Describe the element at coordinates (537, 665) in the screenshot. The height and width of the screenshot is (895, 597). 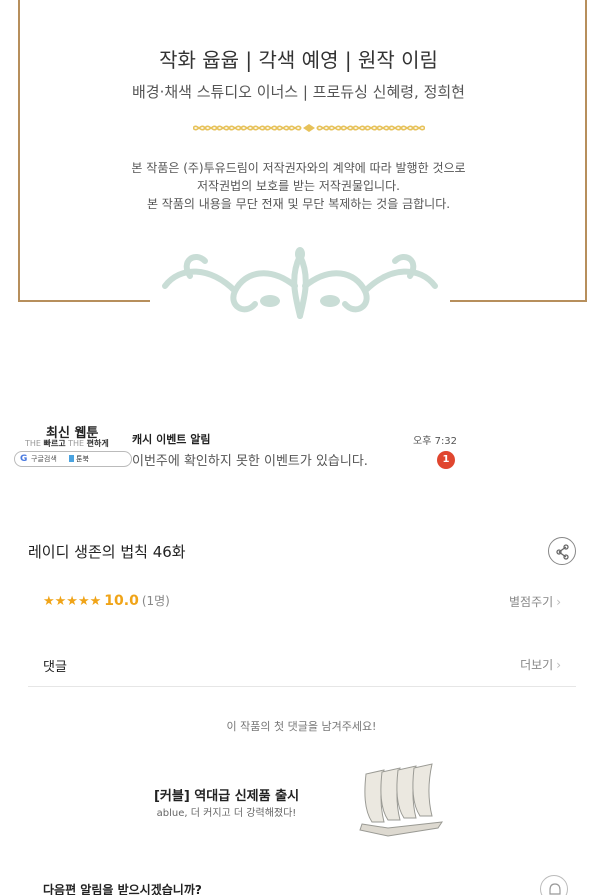
I see `more-label: 더보기` at that location.